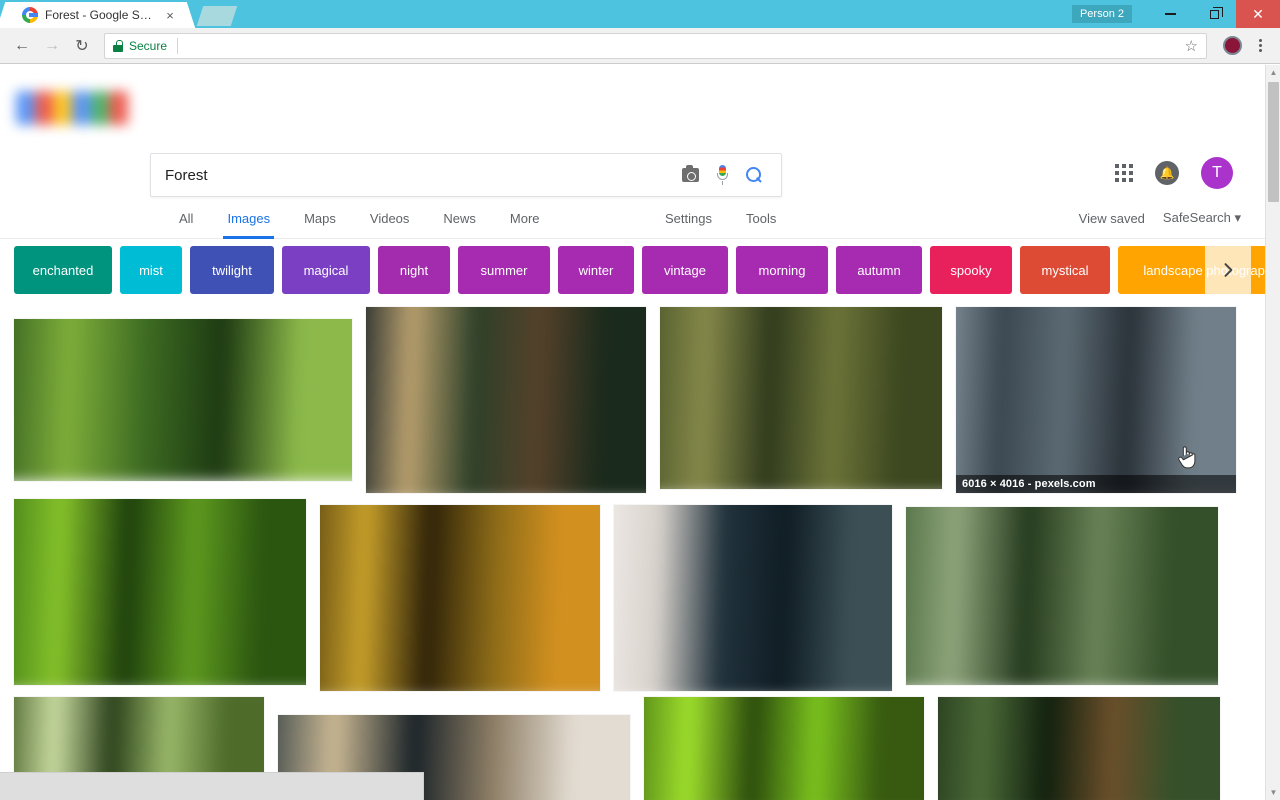 The image size is (1280, 800). What do you see at coordinates (1170, 14) in the screenshot?
I see `minimize-button` at bounding box center [1170, 14].